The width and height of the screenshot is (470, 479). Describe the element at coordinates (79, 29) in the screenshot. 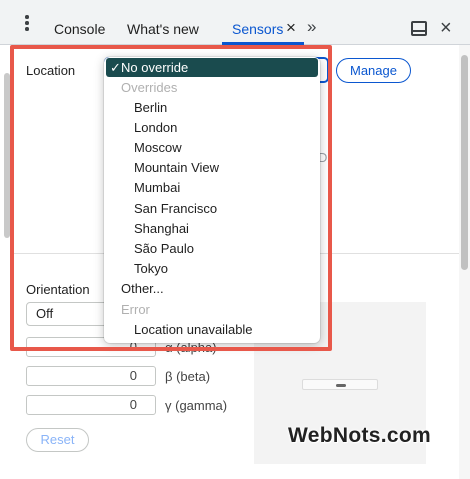

I see `tab-console: Console` at that location.